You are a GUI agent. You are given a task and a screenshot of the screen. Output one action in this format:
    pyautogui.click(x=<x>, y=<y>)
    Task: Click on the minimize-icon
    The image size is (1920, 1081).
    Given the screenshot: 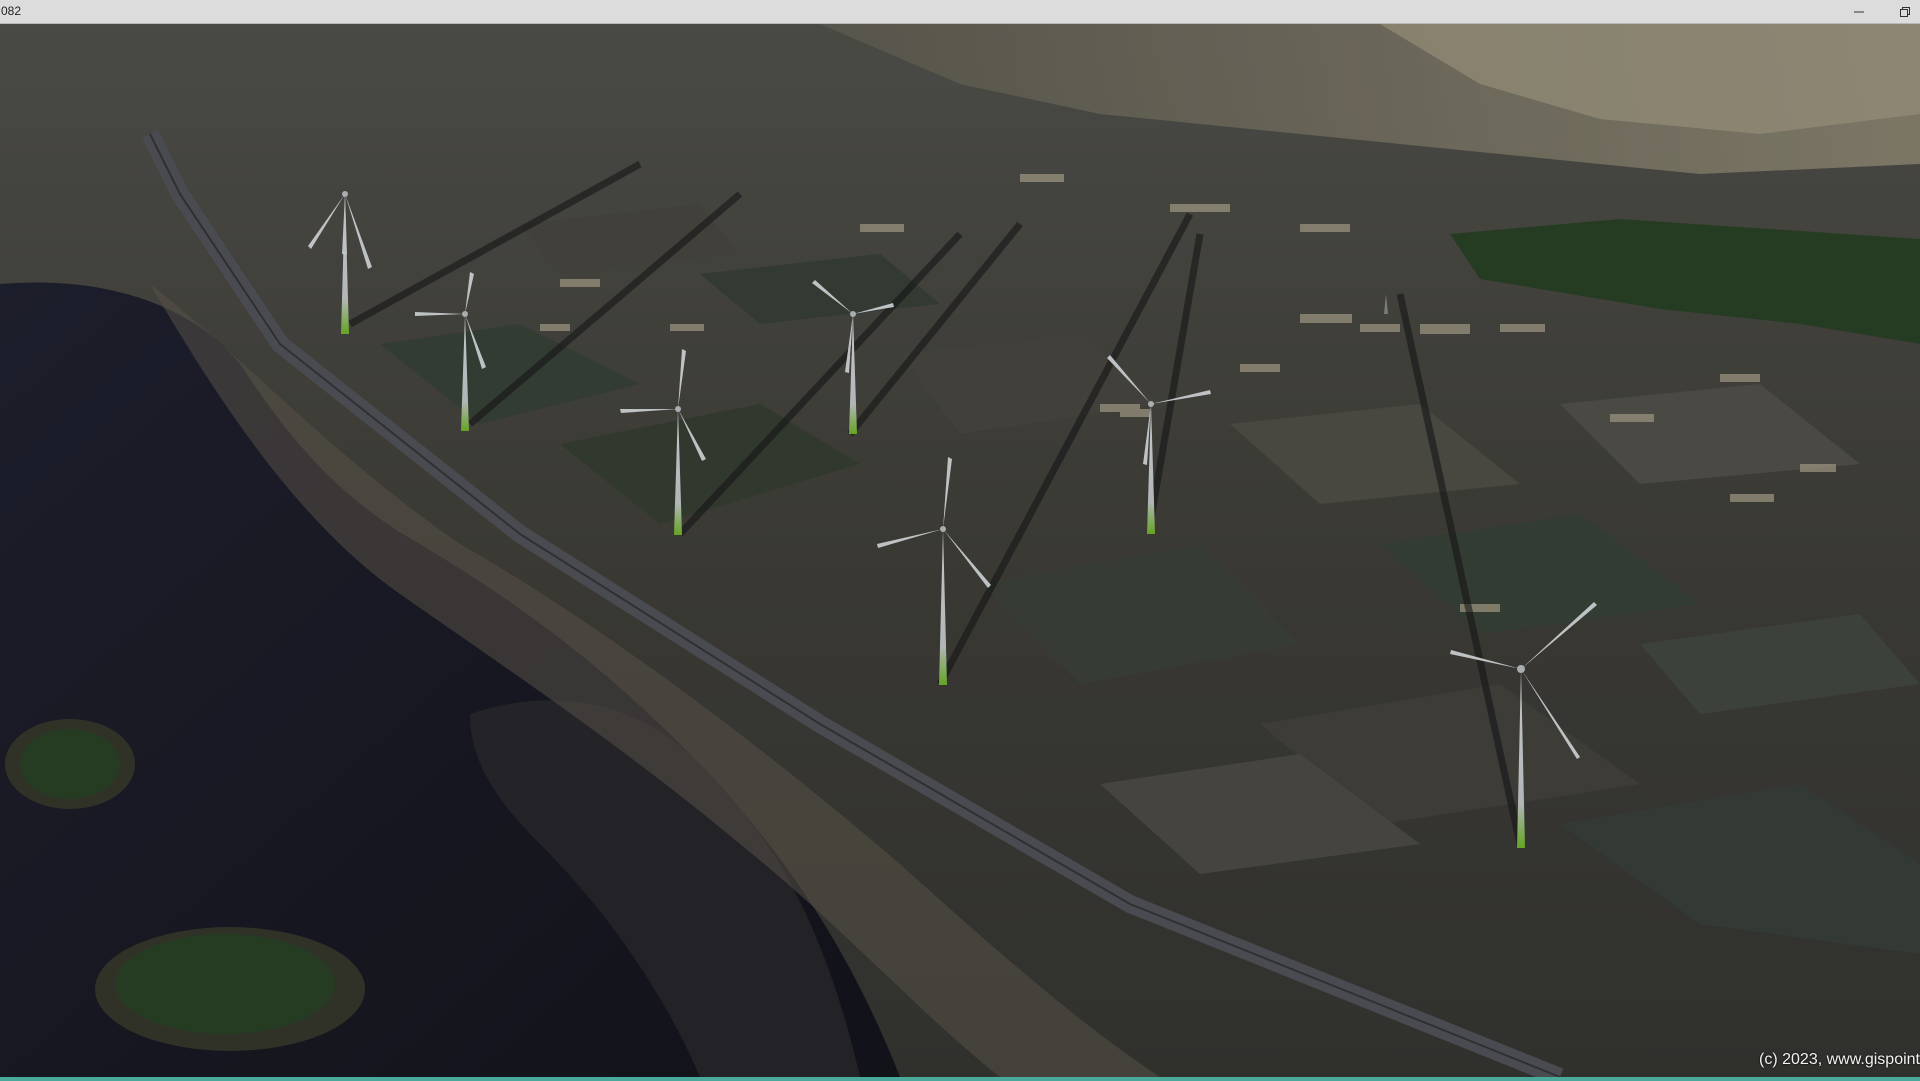 What is the action you would take?
    pyautogui.click(x=1859, y=11)
    